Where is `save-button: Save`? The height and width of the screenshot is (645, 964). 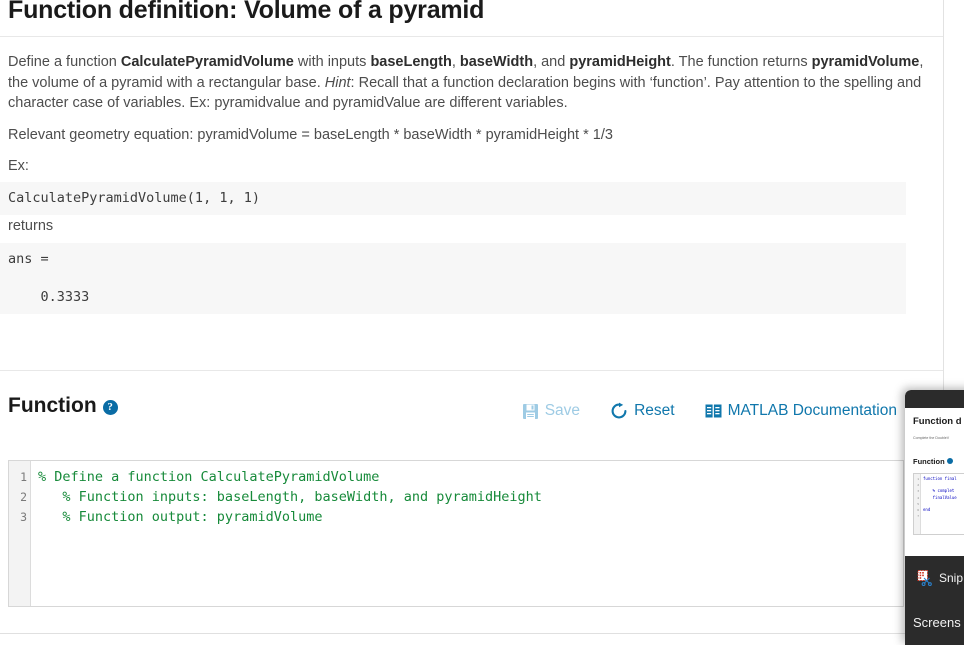
save-button: Save is located at coordinates (551, 411).